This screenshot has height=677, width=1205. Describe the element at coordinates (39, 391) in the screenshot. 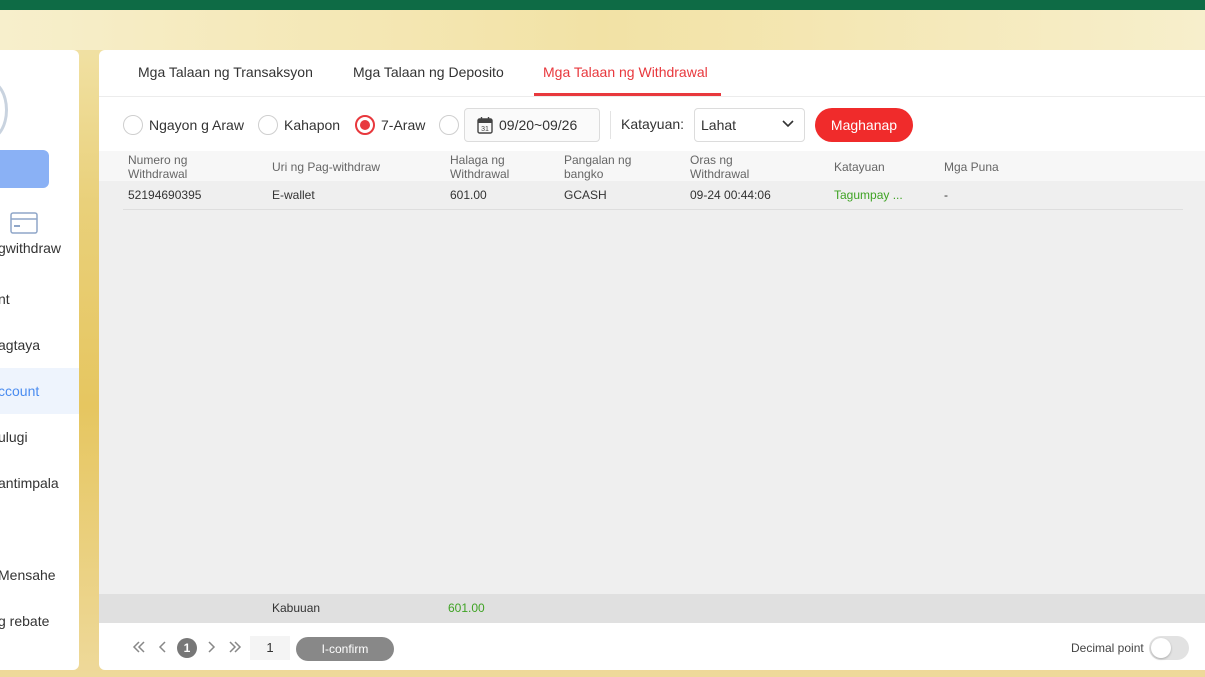

I see `sidebar-item-account: ccount` at that location.